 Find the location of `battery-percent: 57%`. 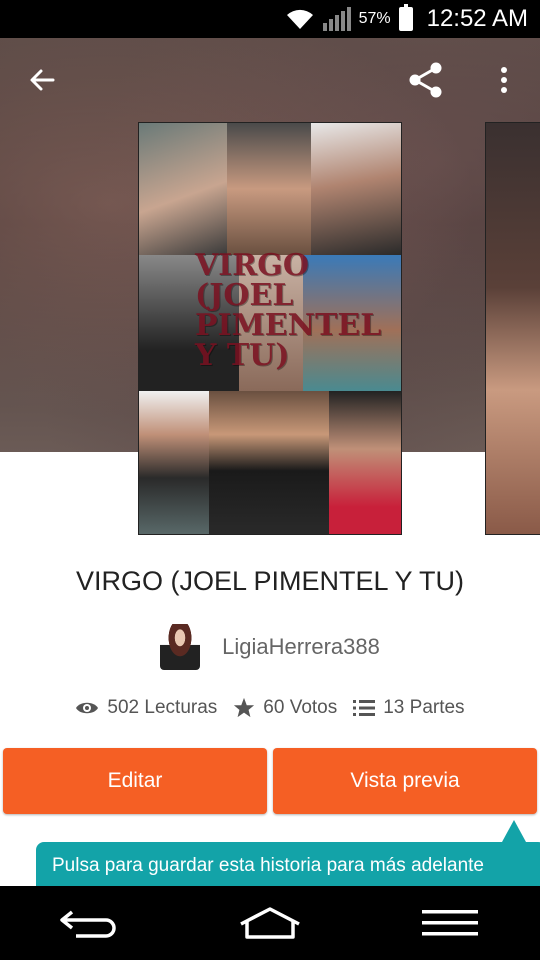

battery-percent: 57% is located at coordinates (374, 18).